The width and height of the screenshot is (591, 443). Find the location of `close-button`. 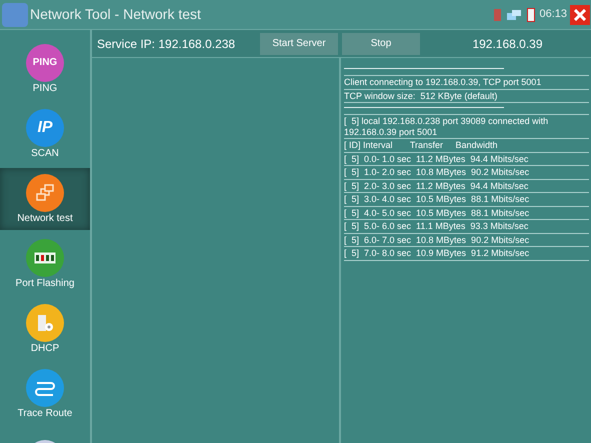

close-button is located at coordinates (580, 14).